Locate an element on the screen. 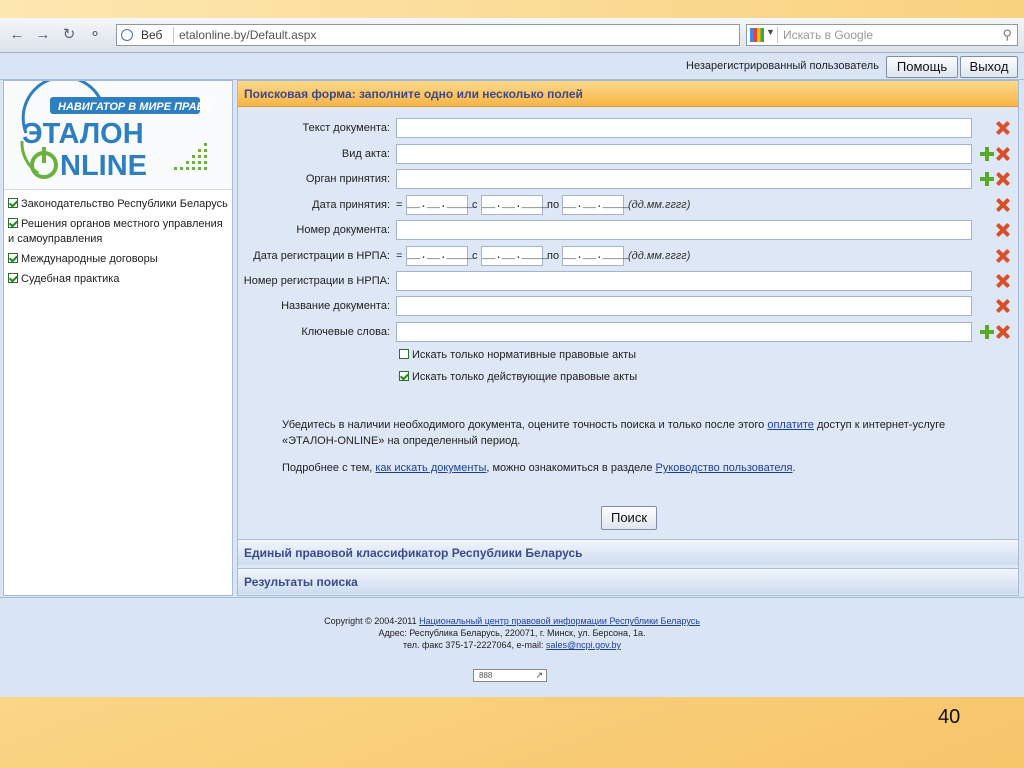 This screenshot has height=768, width=1024. active-only-option: Искать только действующие правовые акты is located at coordinates (518, 377).